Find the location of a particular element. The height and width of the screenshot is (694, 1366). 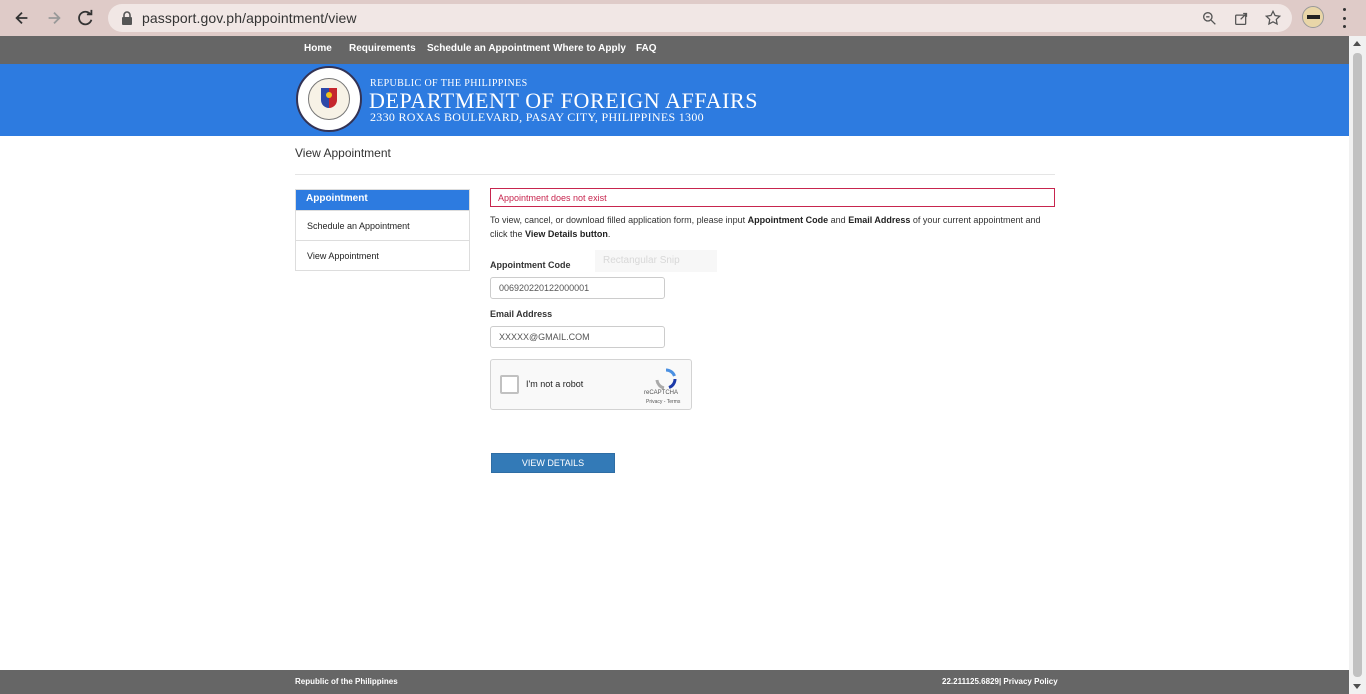

recaptcha-brand: reCAPTCHA is located at coordinates (661, 393).